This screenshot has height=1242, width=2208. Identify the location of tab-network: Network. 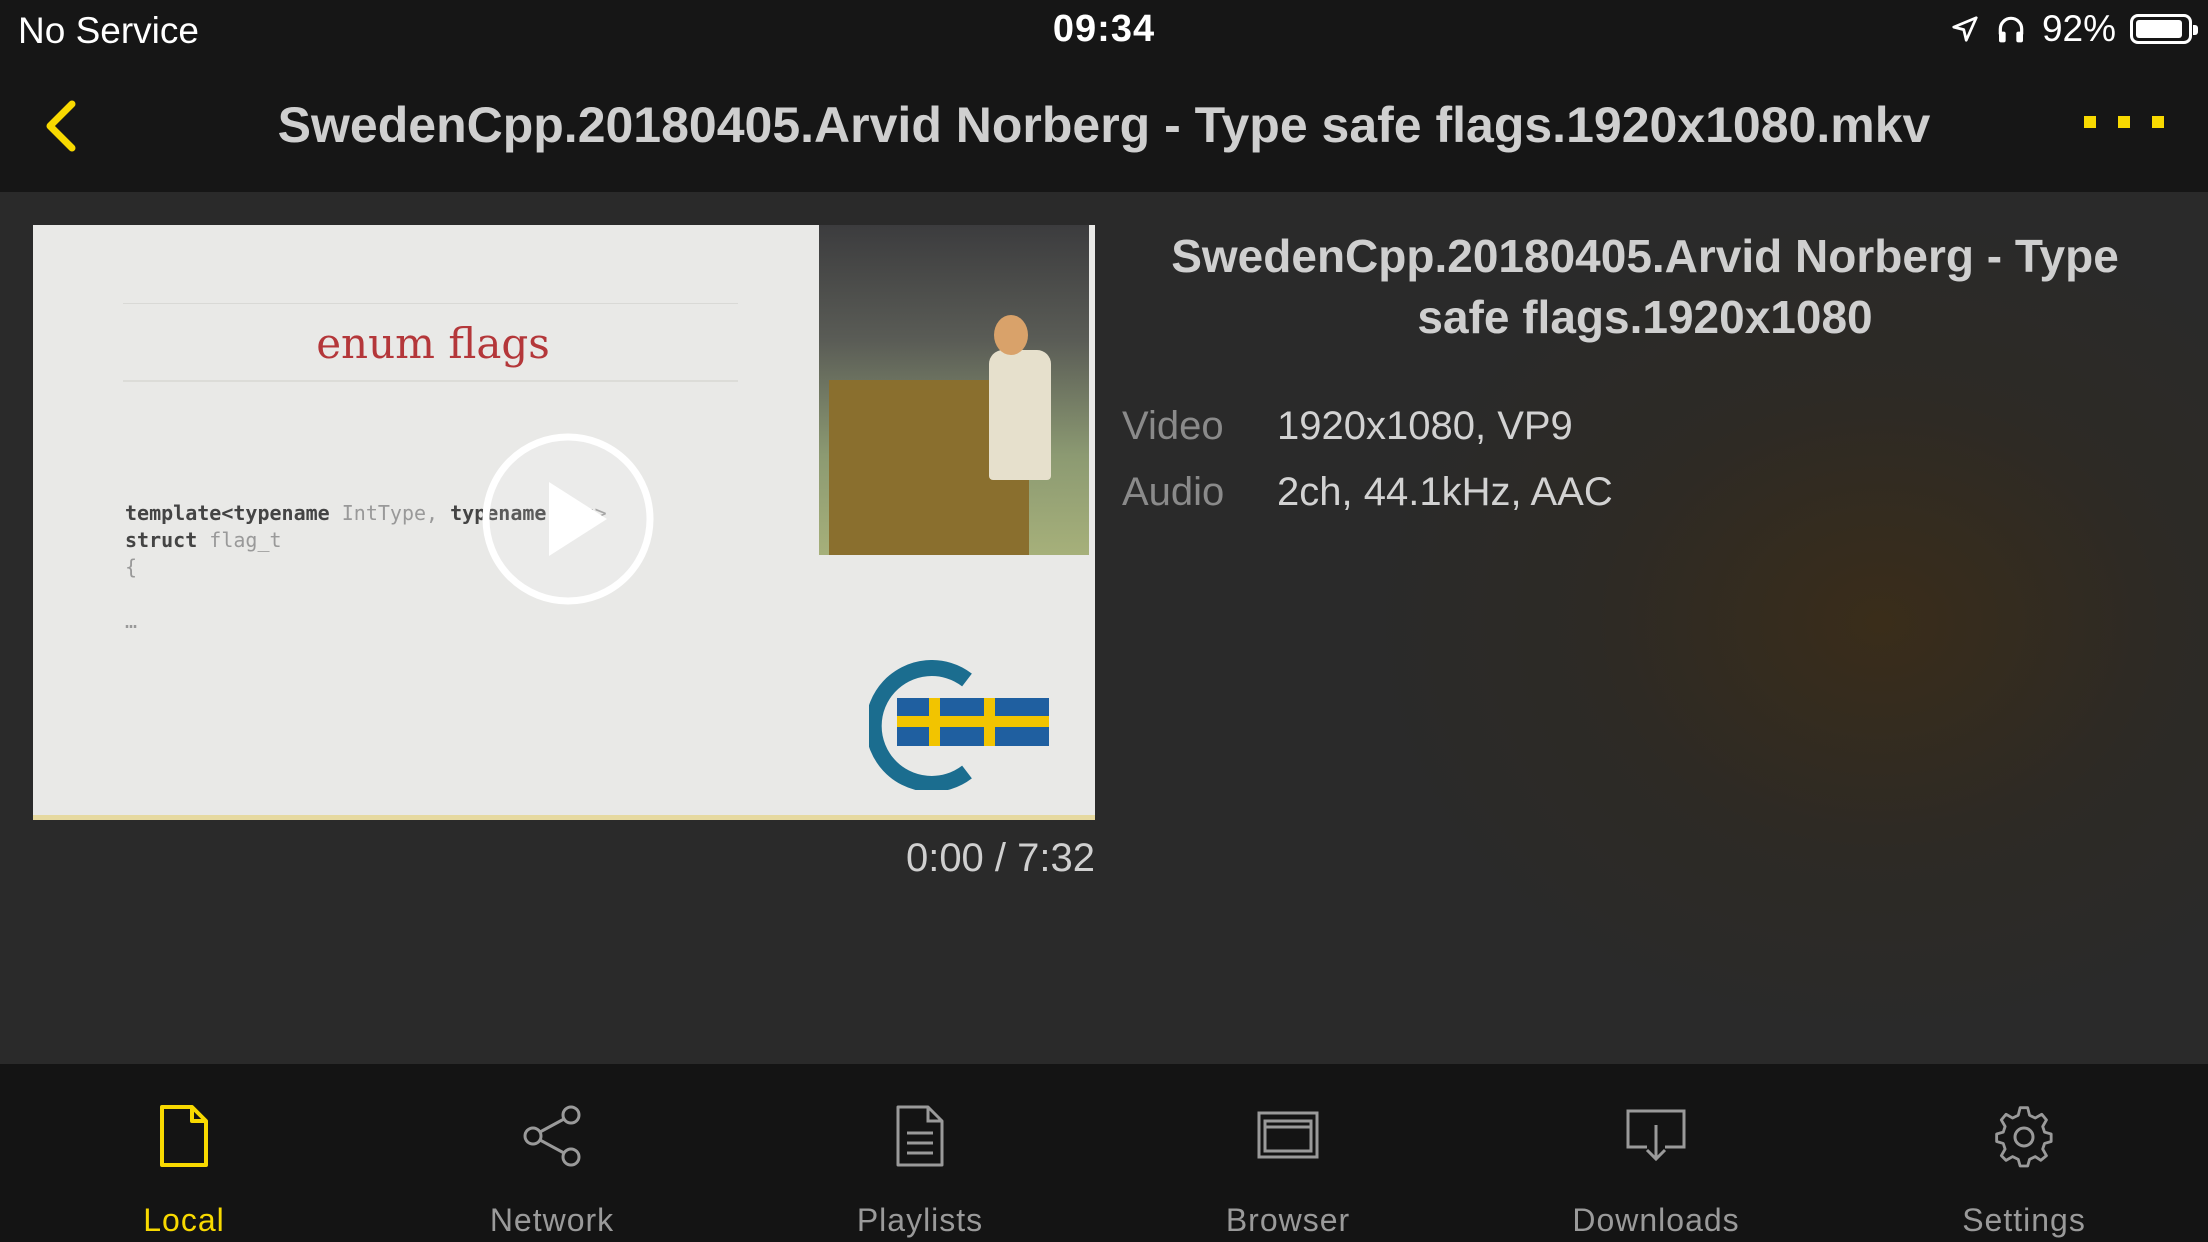
(552, 1153).